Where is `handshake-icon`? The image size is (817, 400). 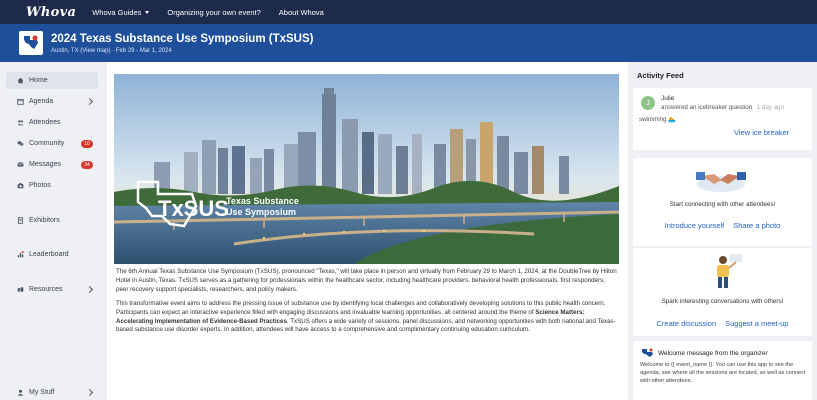
handshake-icon is located at coordinates (721, 182).